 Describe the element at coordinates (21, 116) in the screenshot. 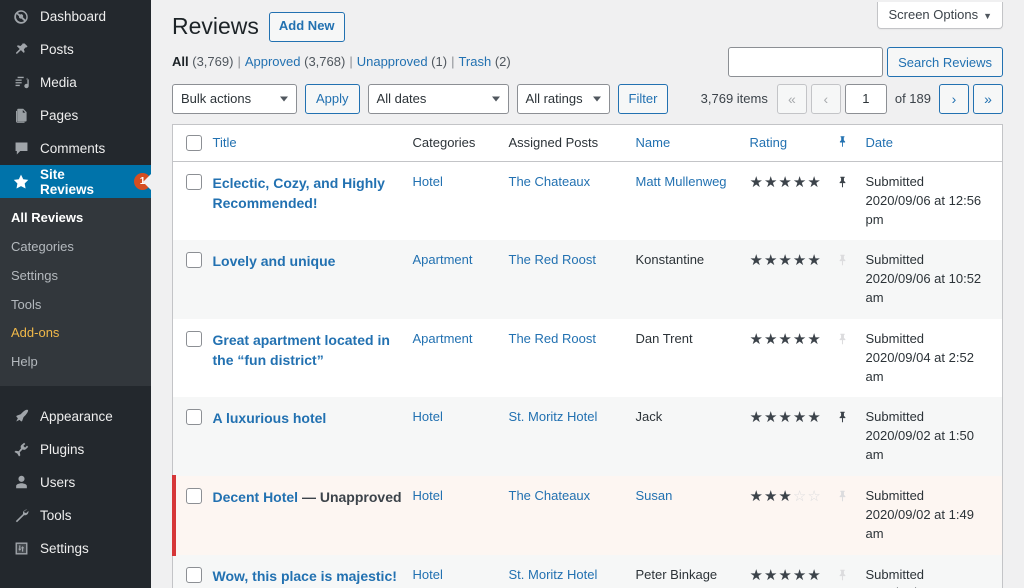

I see `pages-icon` at that location.